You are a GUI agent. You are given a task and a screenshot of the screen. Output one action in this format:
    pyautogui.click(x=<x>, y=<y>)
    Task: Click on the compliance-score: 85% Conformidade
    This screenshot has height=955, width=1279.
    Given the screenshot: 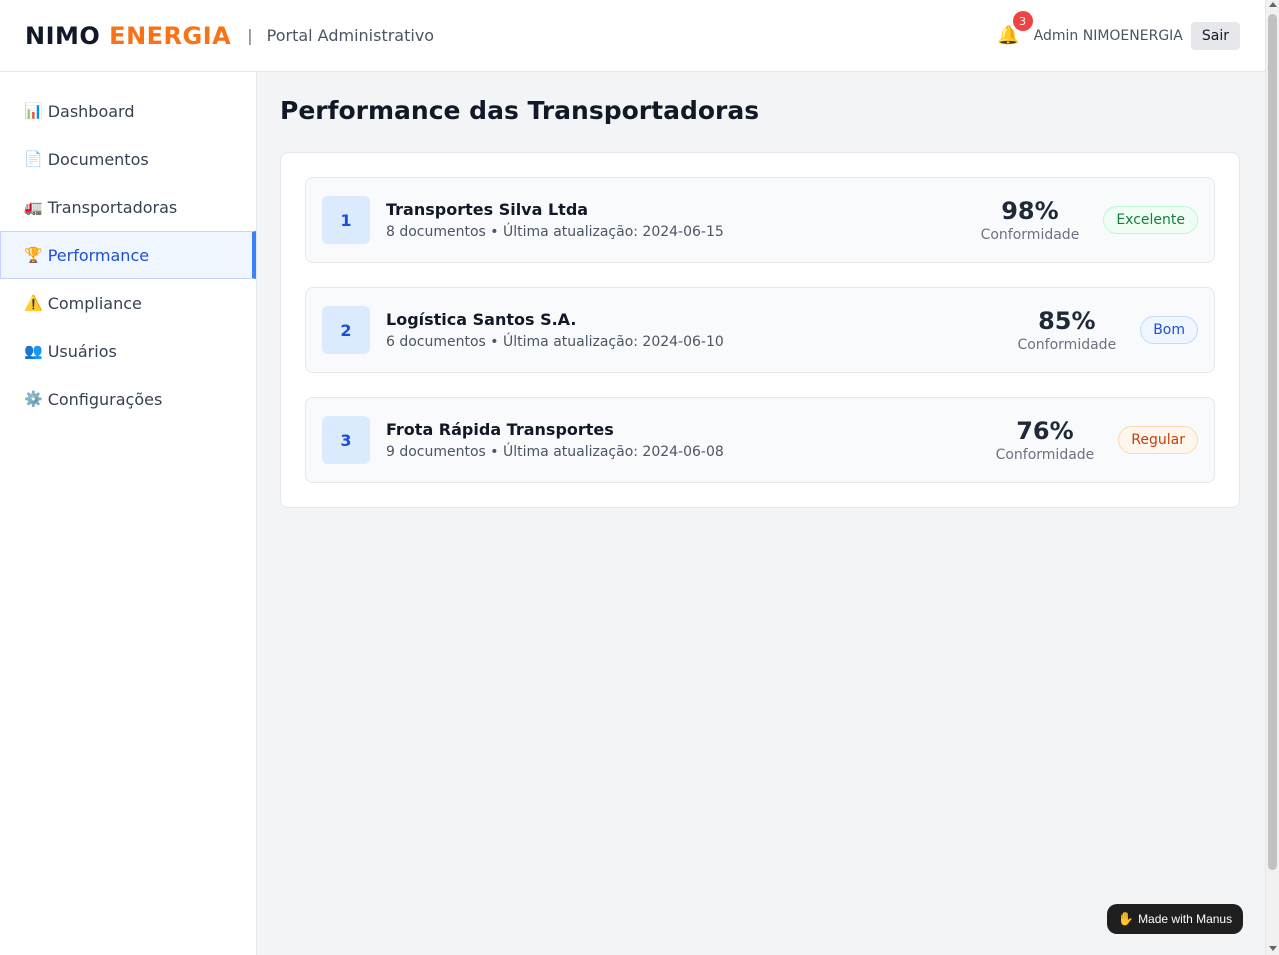 What is the action you would take?
    pyautogui.click(x=1066, y=330)
    